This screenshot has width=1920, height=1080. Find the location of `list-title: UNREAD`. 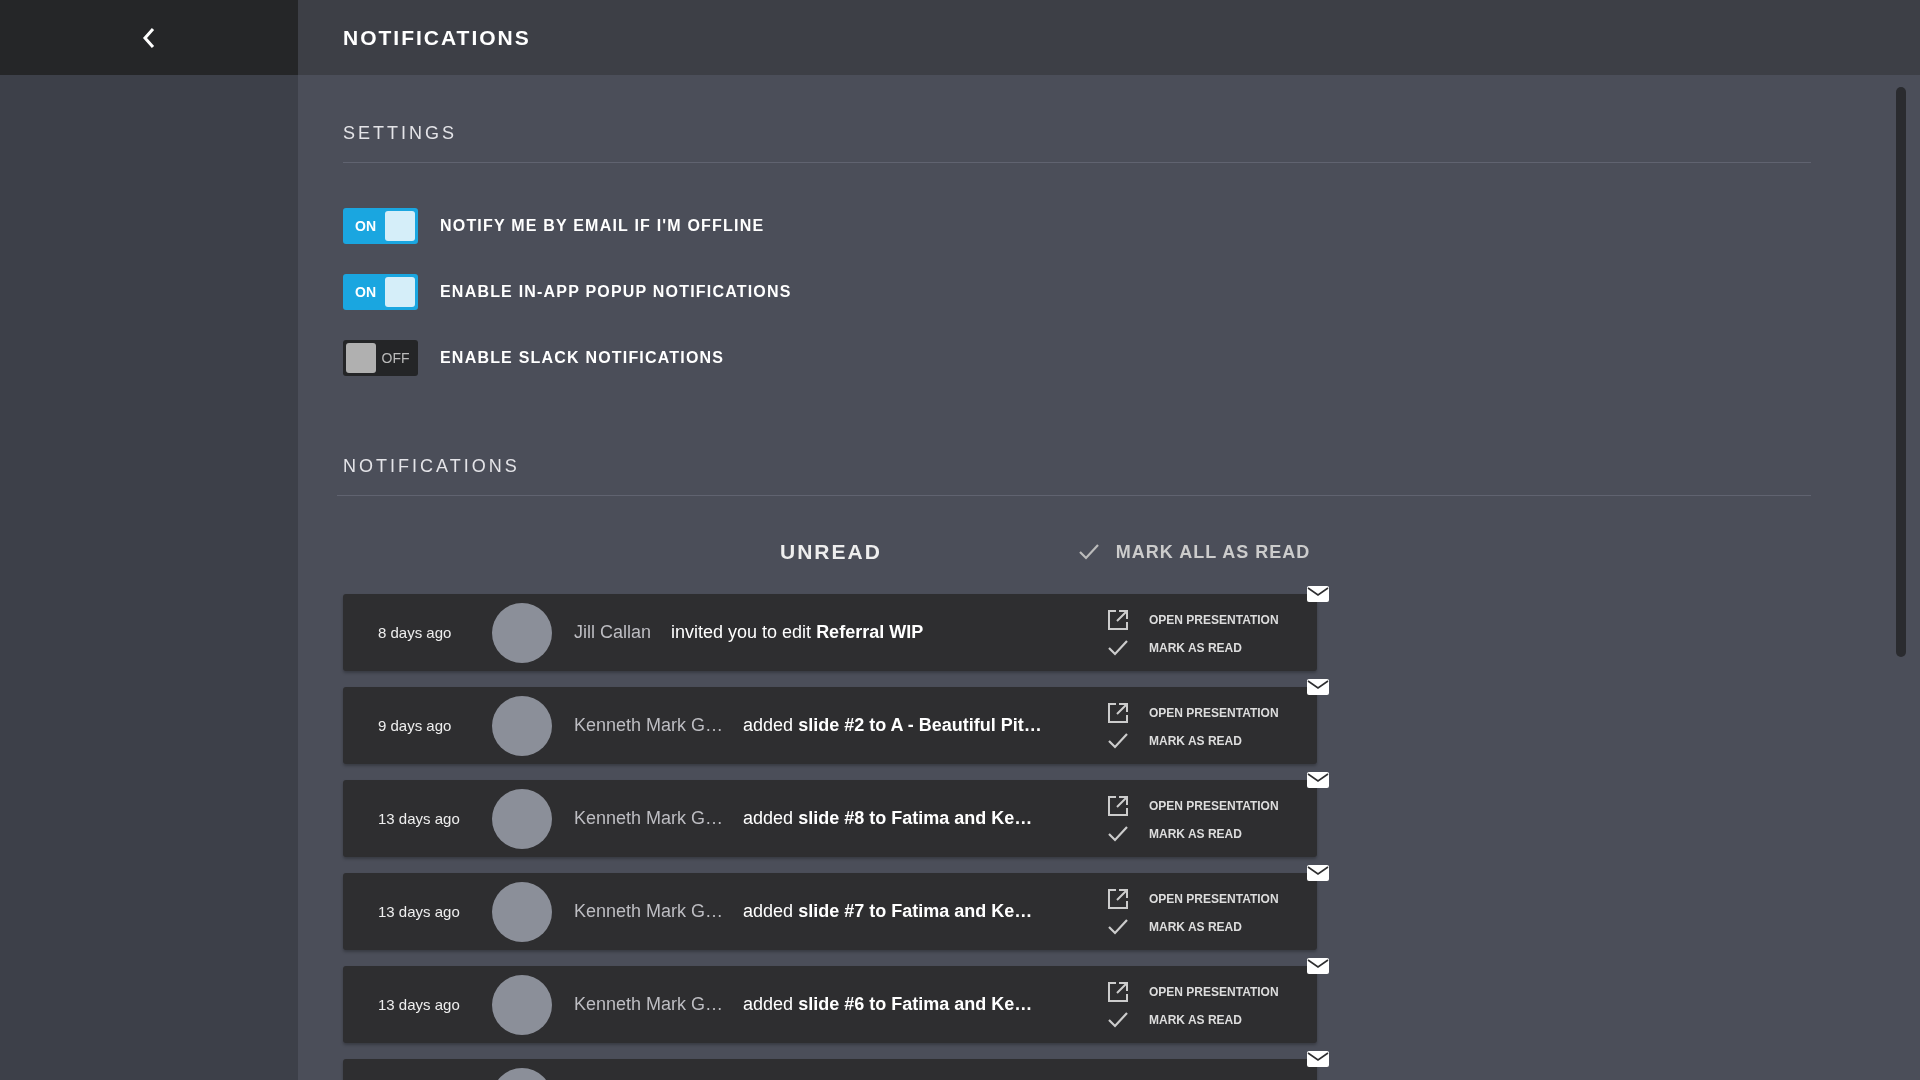

list-title: UNREAD is located at coordinates (831, 552).